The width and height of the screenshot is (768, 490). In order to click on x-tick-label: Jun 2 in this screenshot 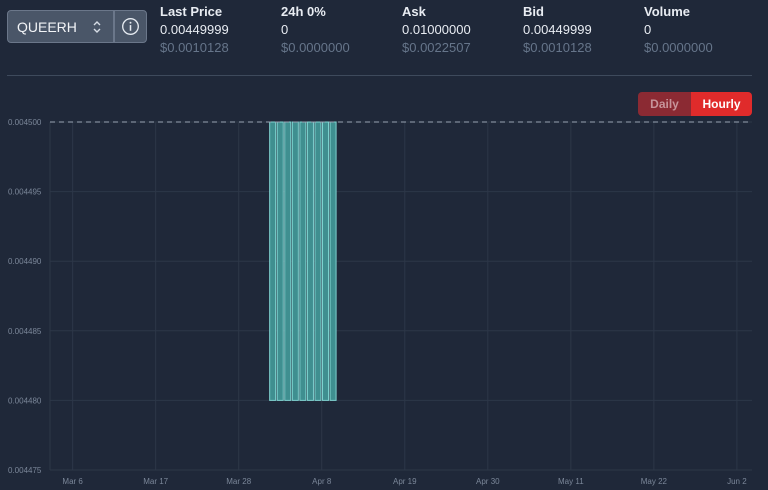, I will do `click(737, 481)`.